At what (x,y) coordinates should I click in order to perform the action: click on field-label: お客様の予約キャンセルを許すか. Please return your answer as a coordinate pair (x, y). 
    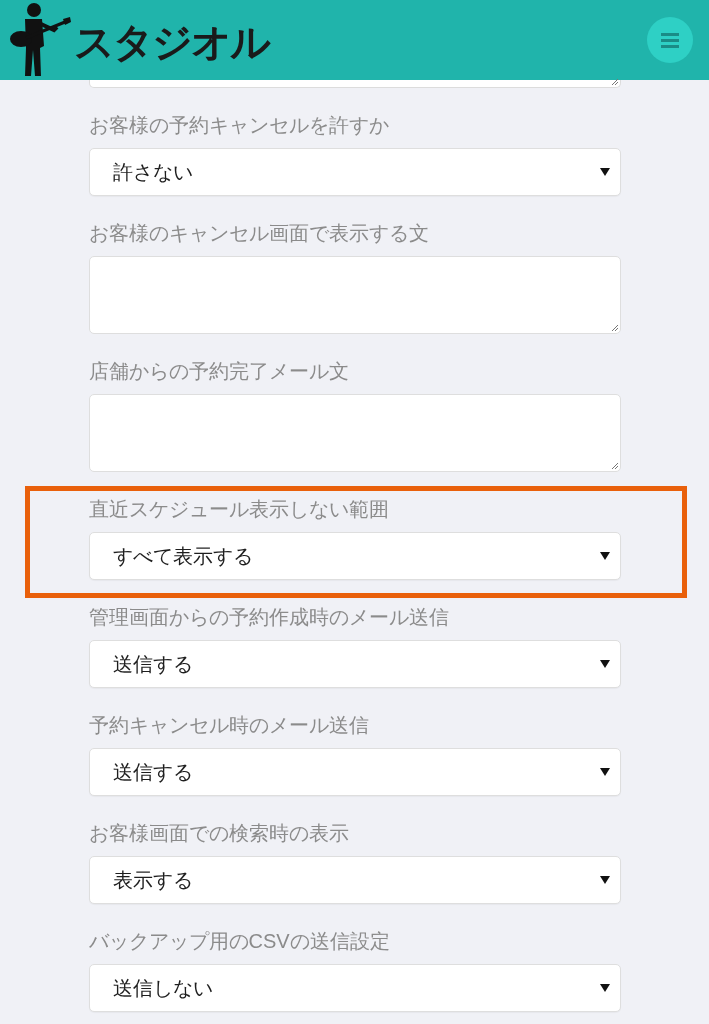
    Looking at the image, I should click on (239, 125).